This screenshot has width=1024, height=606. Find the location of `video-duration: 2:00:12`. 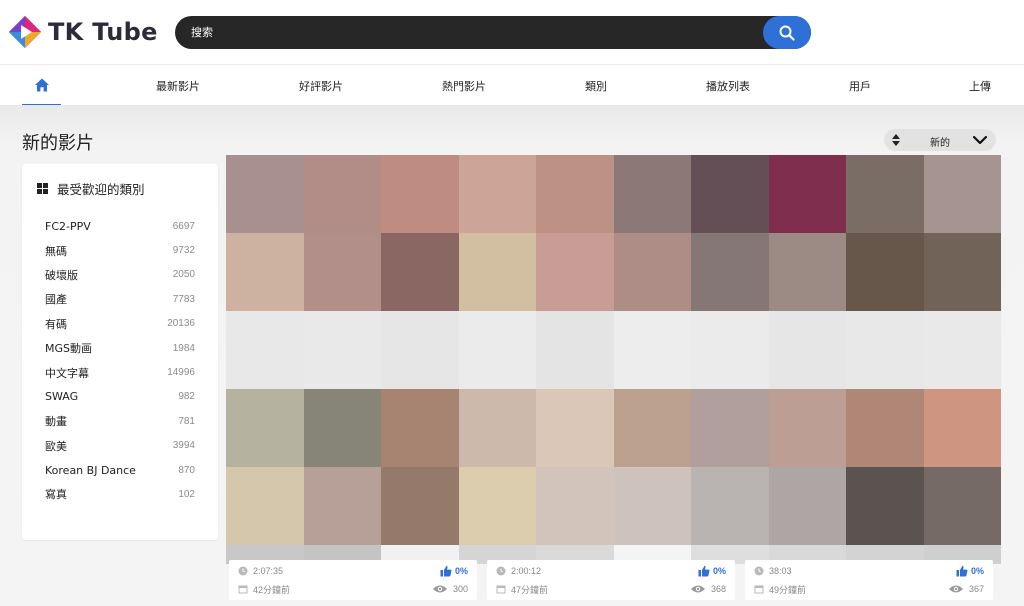

video-duration: 2:00:12 is located at coordinates (526, 571).